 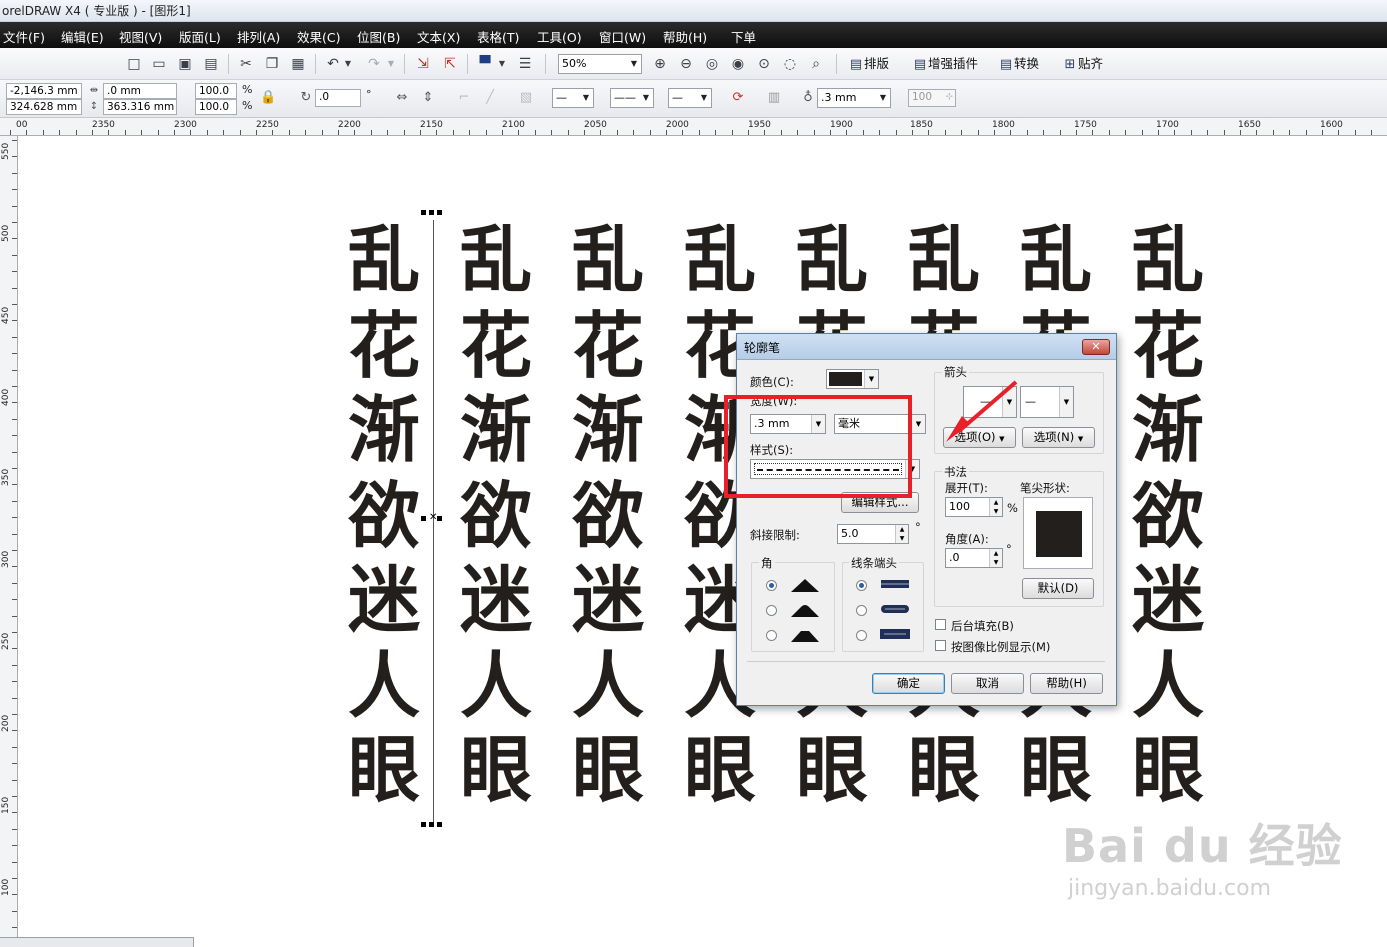 I want to click on lock-ratio-icon: 🔒, so click(x=268, y=98).